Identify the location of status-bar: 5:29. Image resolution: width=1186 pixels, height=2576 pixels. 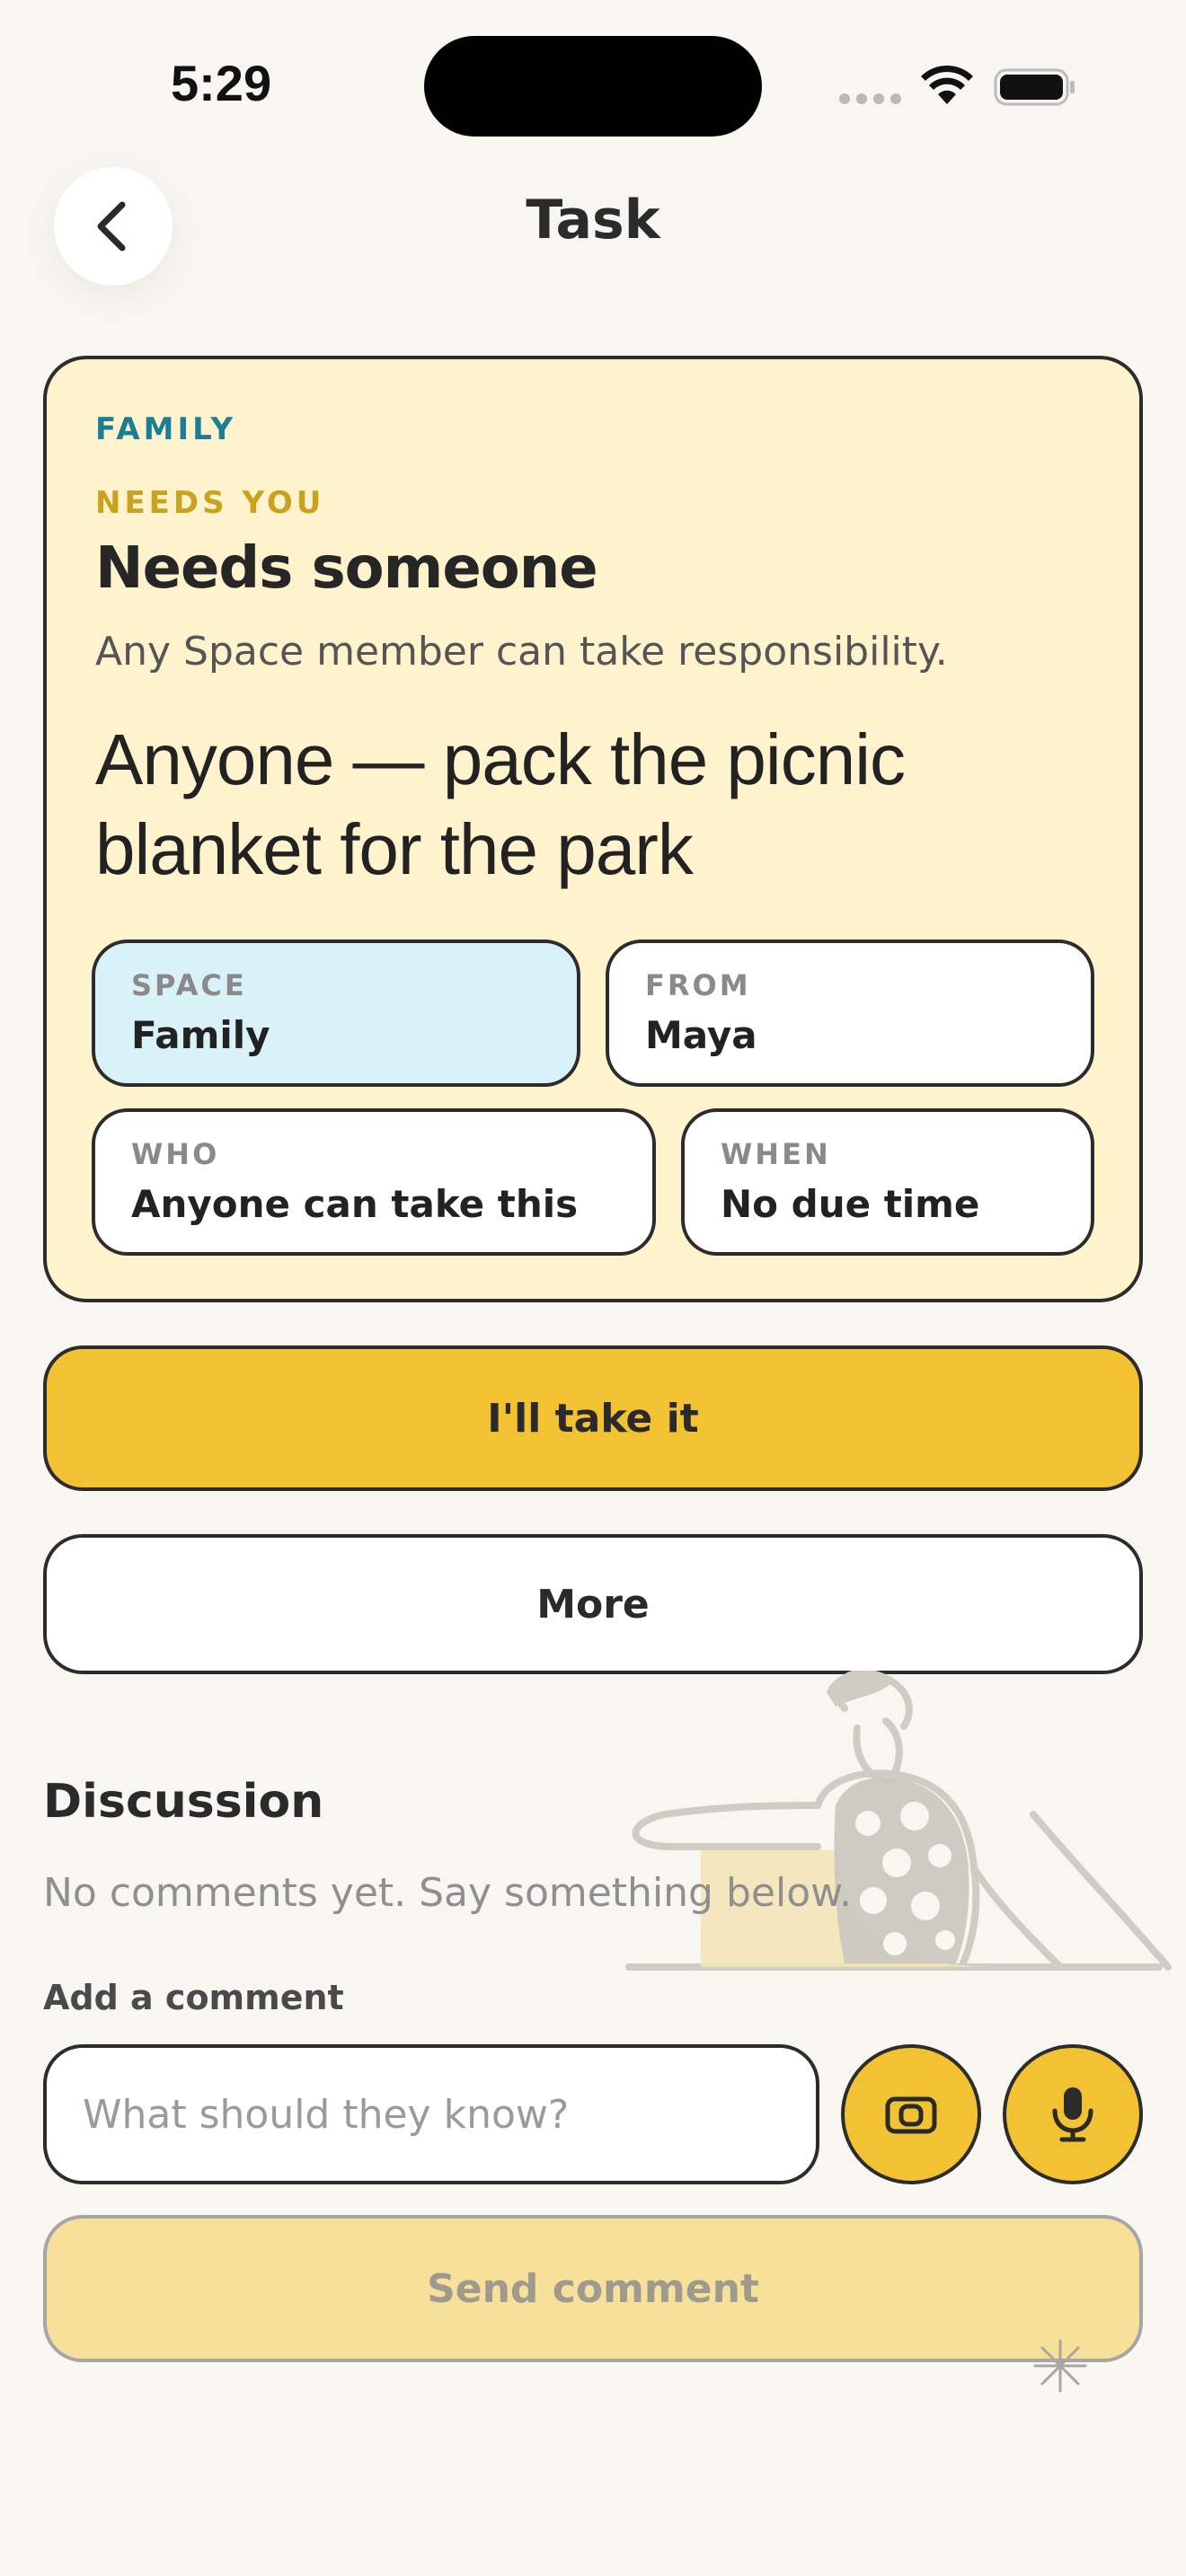
(593, 85).